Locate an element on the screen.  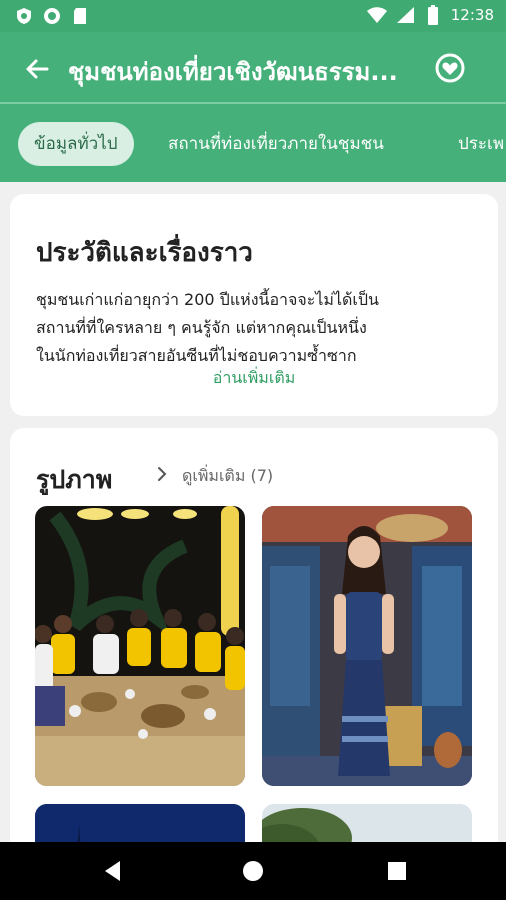
nav-back-icon is located at coordinates (113, 871).